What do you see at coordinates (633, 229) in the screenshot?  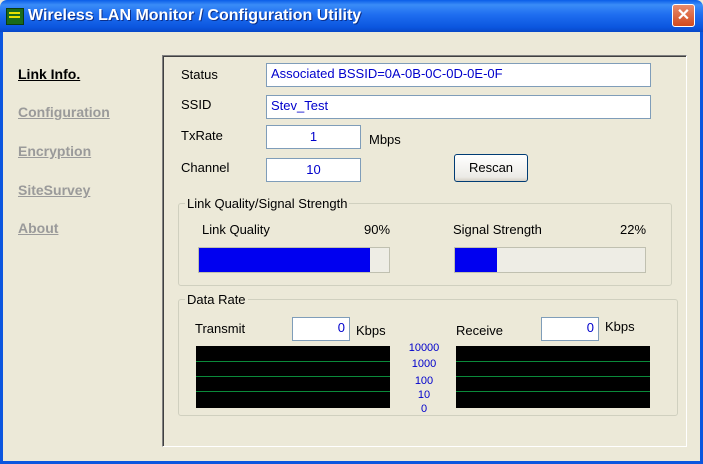 I see `signal-strength-value: 22%` at bounding box center [633, 229].